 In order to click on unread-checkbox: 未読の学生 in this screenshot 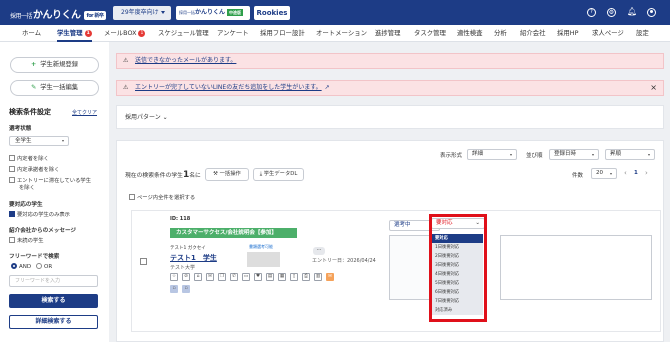, I will do `click(26, 241)`.